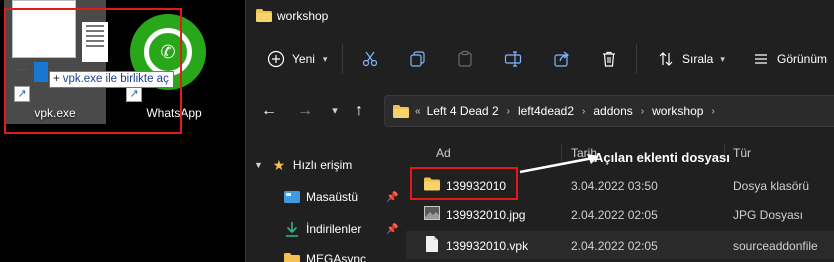  I want to click on cut-button, so click(370, 59).